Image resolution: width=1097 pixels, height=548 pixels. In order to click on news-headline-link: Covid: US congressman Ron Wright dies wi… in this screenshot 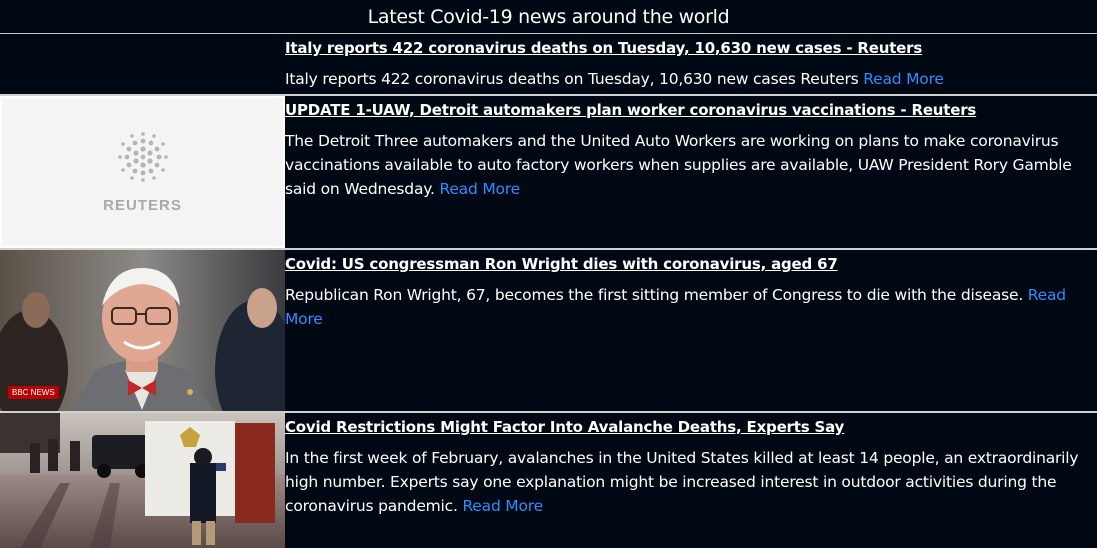, I will do `click(684, 264)`.